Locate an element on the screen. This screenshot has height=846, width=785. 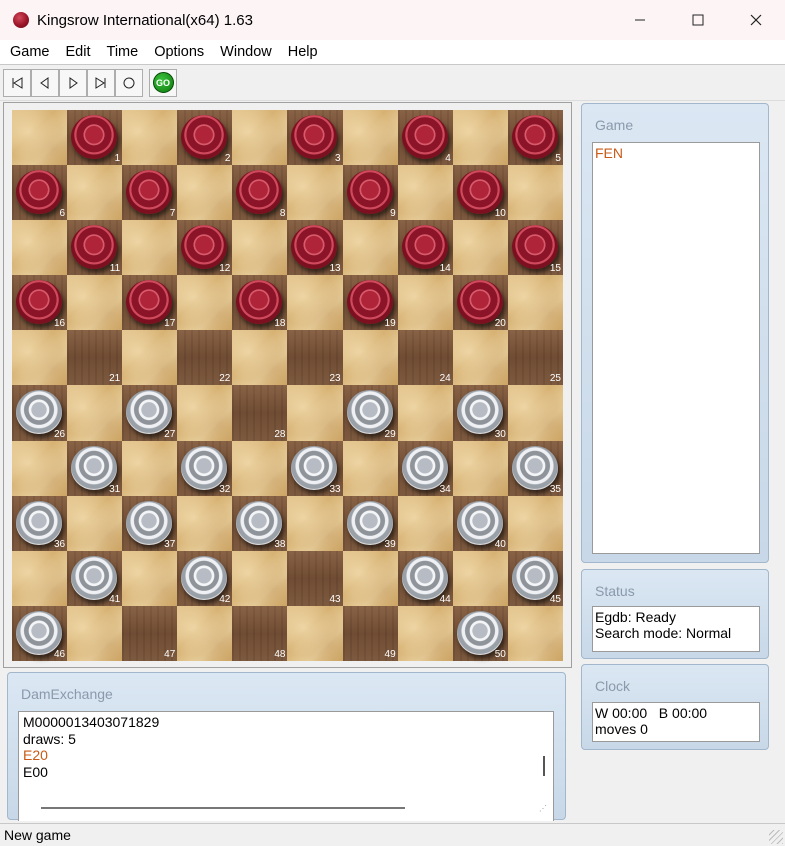
dark-square: 40 is located at coordinates (480, 523).